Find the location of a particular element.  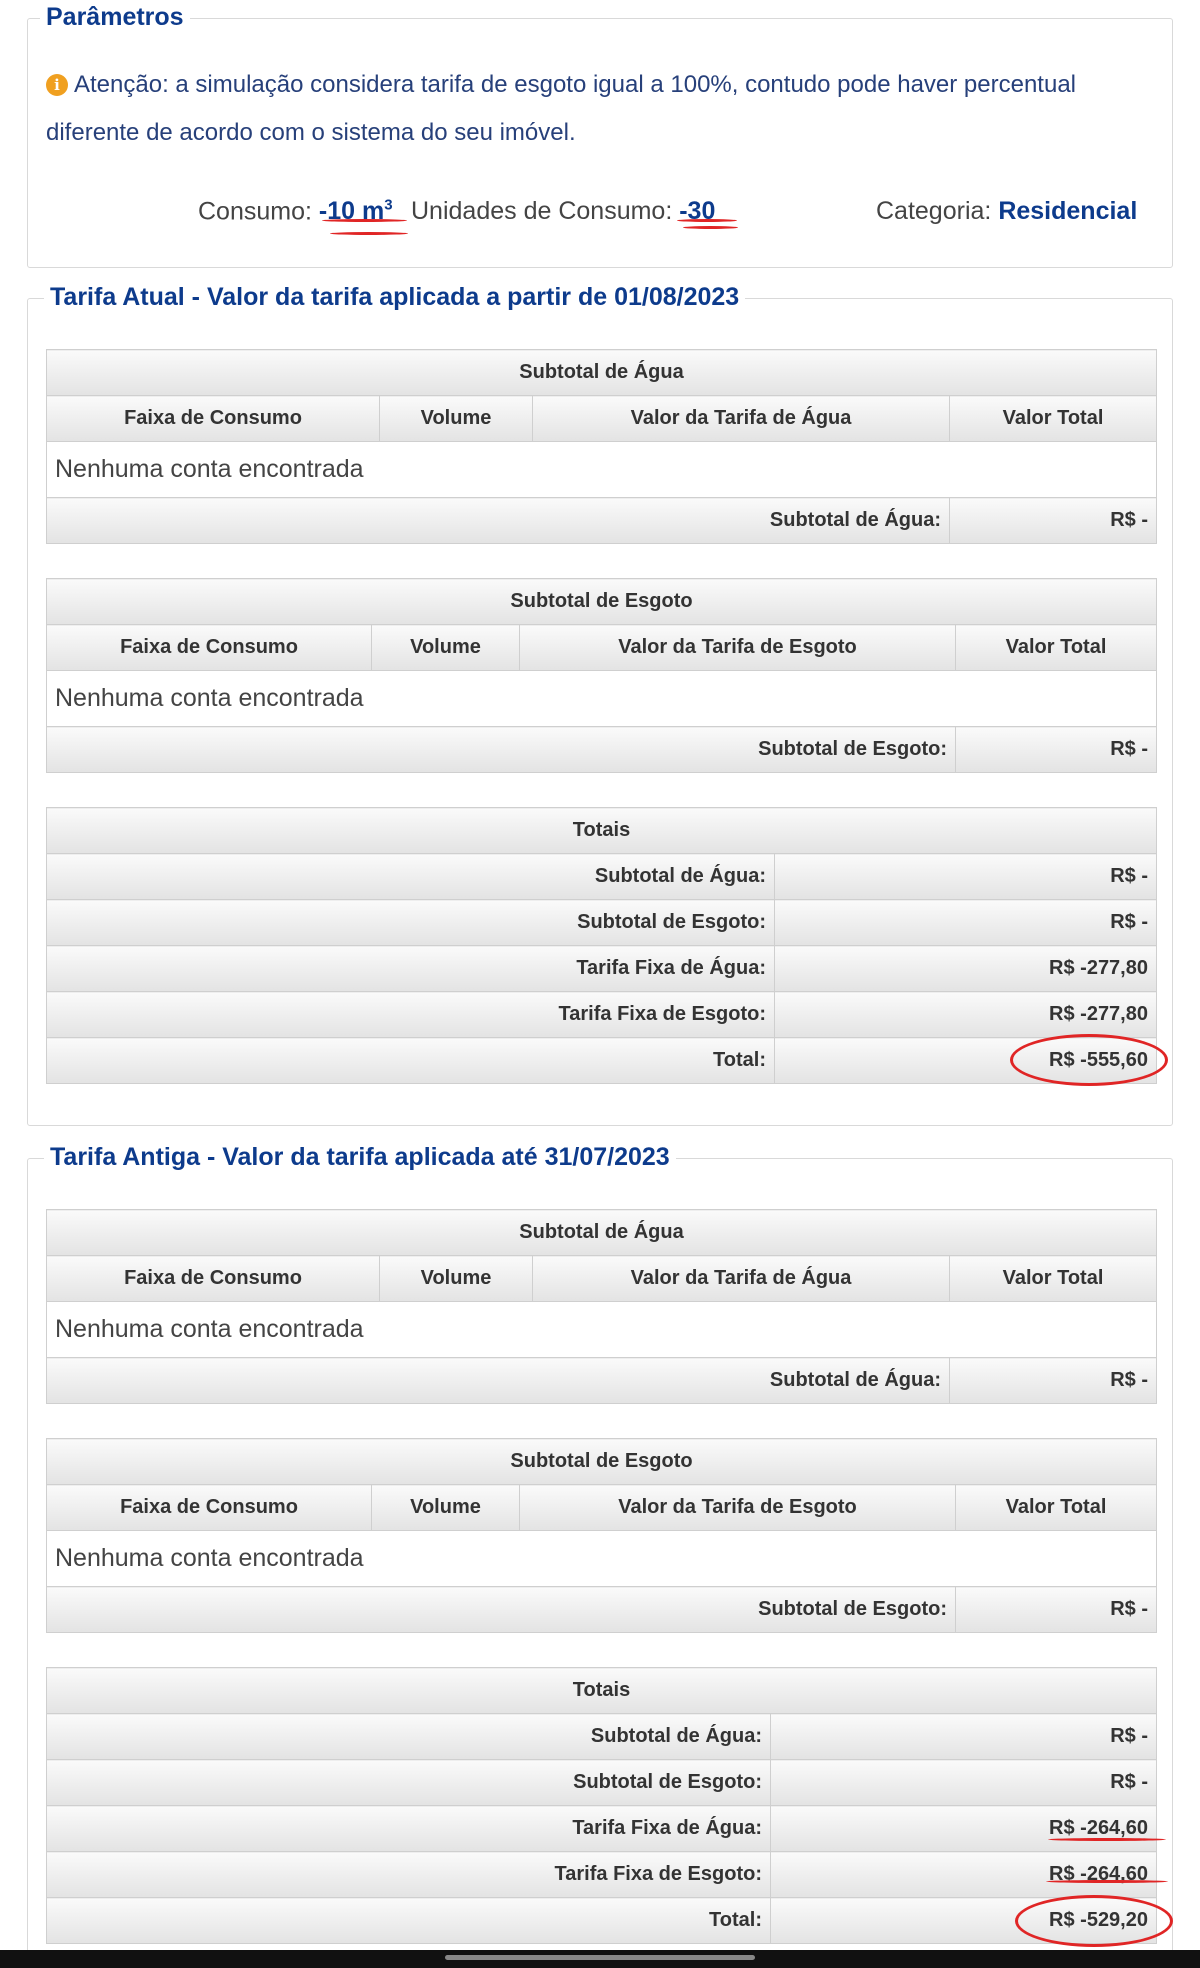

unidades-underline2-annotation is located at coordinates (710, 227).